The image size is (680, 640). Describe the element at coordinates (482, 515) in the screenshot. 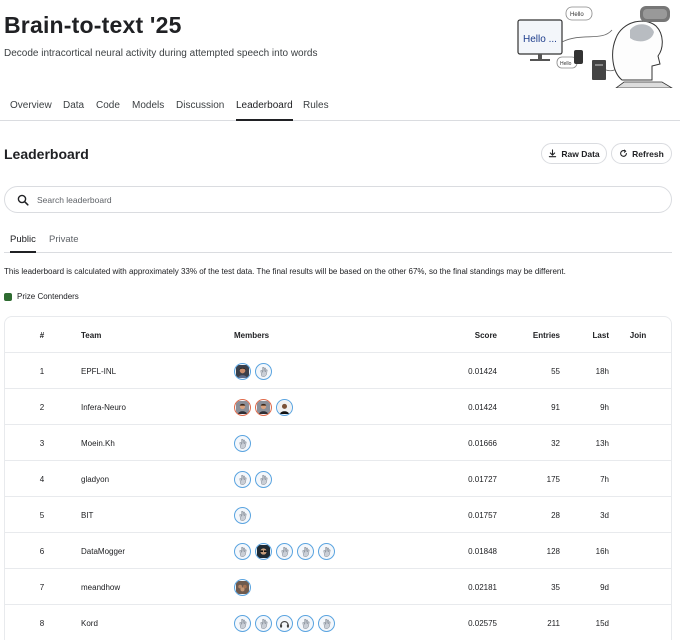

I see `score-cell: 0.01757` at that location.